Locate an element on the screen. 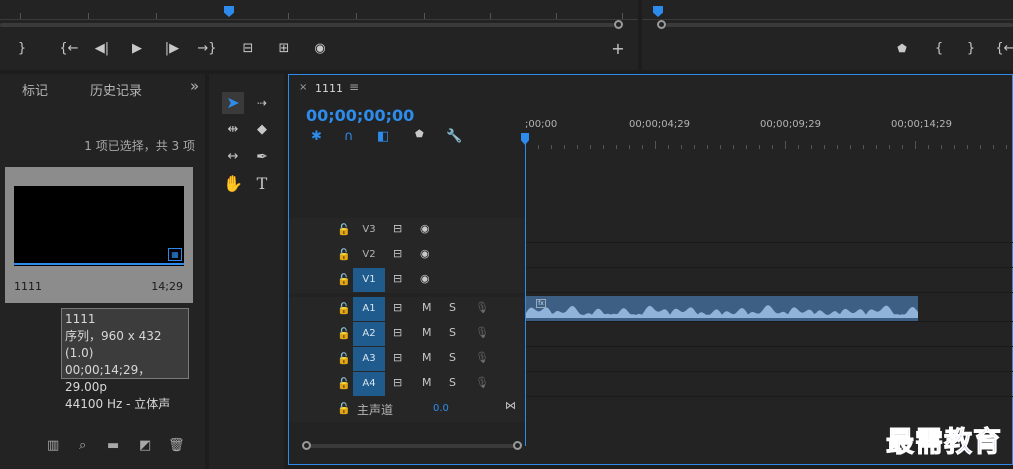 The width and height of the screenshot is (1013, 469). add-button: + is located at coordinates (618, 49).